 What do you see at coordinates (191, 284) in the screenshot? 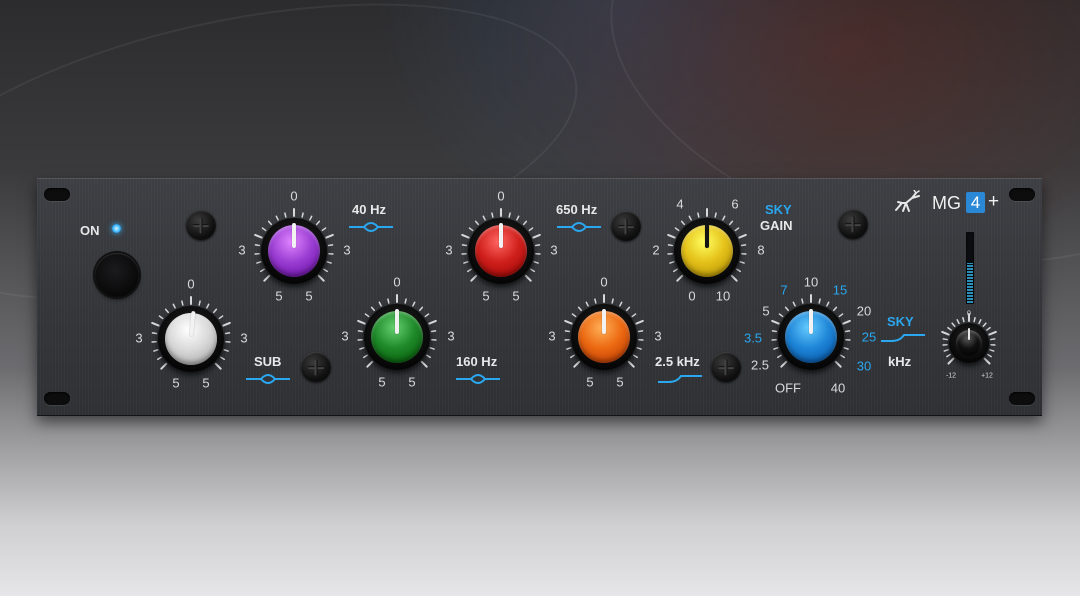
I see `sub-scale-top: 0` at bounding box center [191, 284].